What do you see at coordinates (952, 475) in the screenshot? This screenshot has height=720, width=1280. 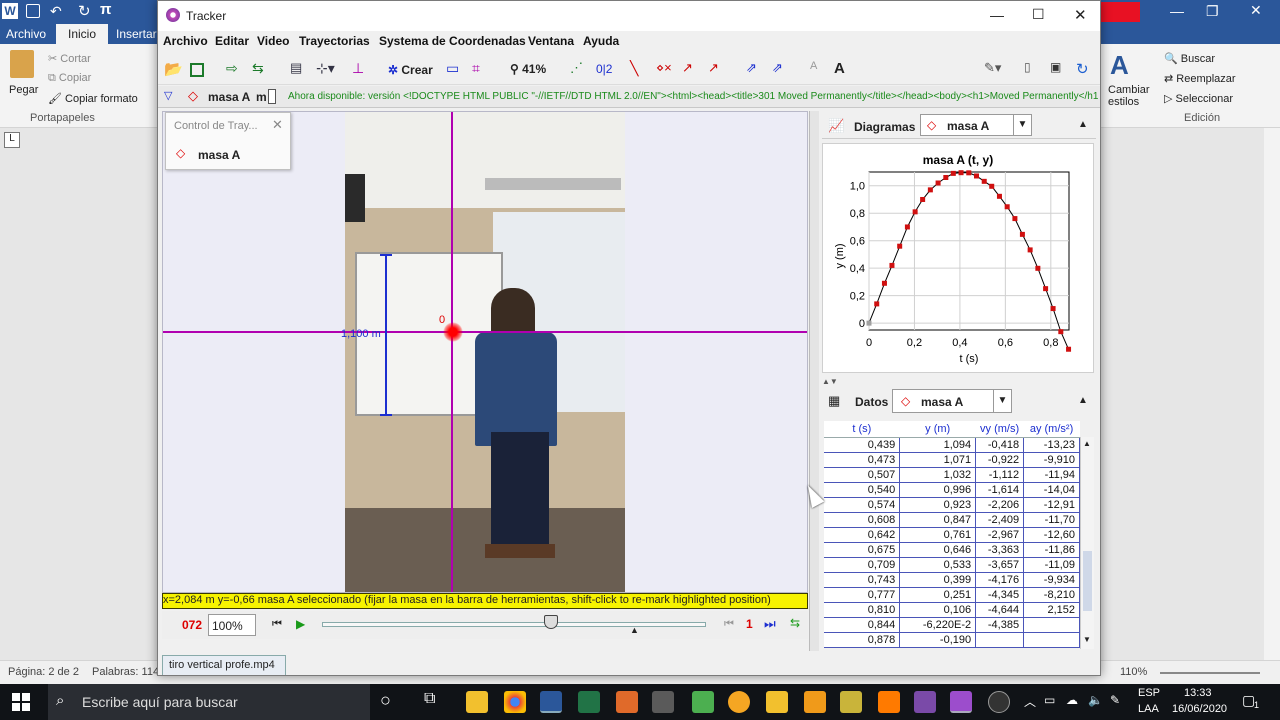 I see `table-row: 0,507 1,032 -1,112 -11,94` at bounding box center [952, 475].